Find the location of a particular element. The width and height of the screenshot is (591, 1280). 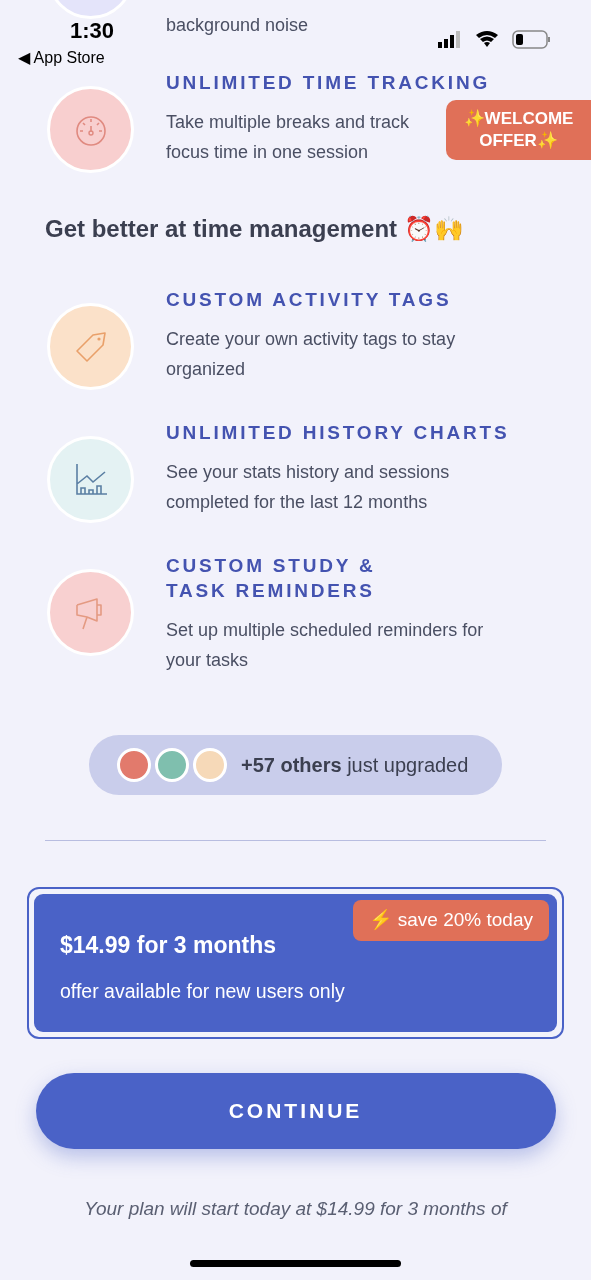

clock-time: 1:30 is located at coordinates (92, 31).